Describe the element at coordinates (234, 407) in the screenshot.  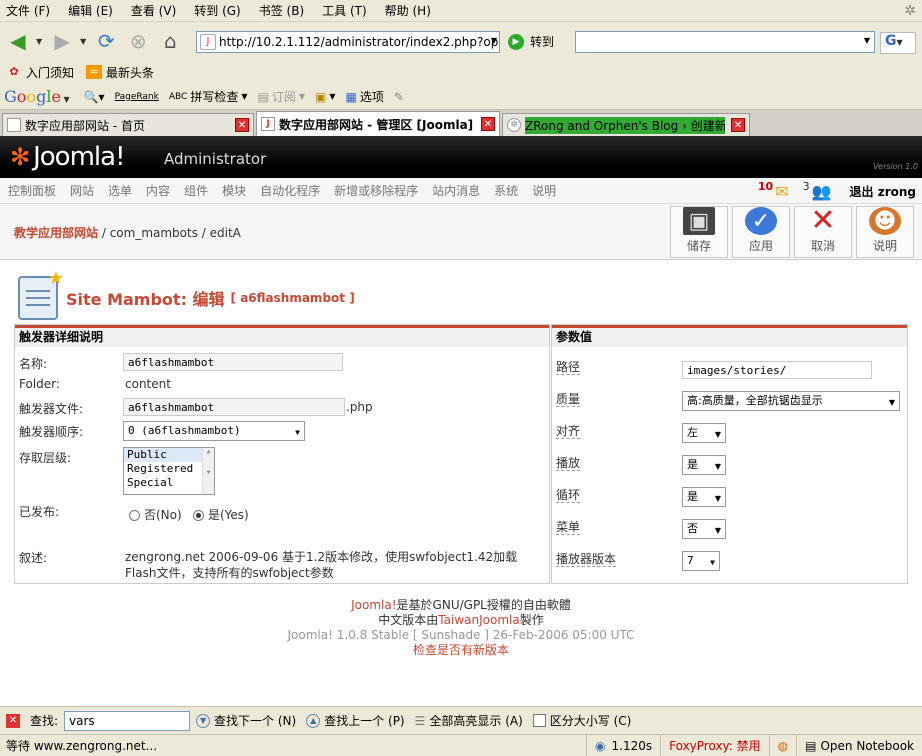
I see `file-field: a6flashmambot` at that location.